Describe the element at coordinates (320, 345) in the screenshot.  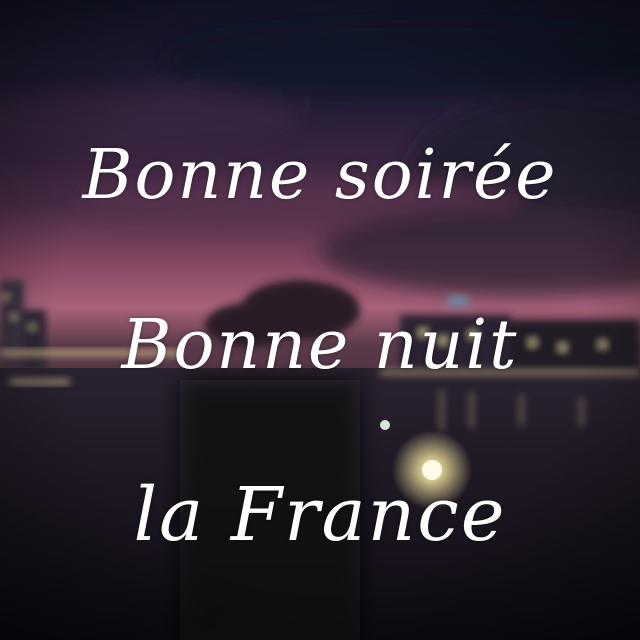
I see `caption-line-bonne-nuit: Bonne nuit` at that location.